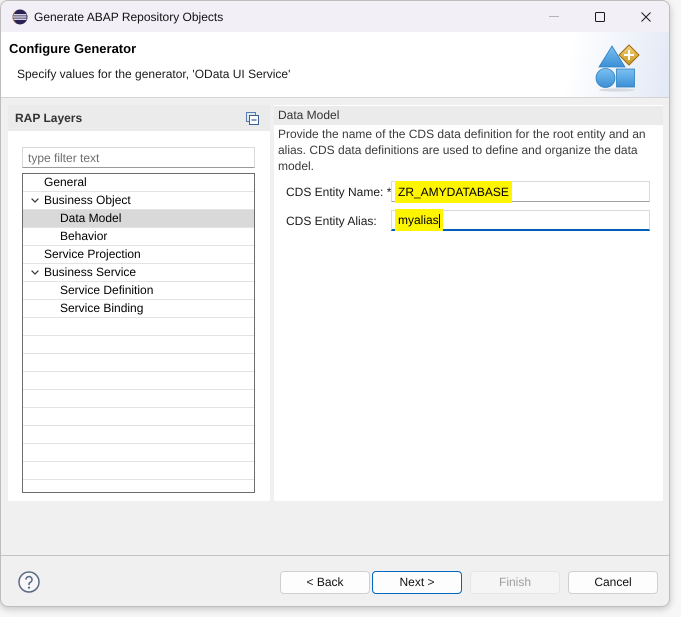 The image size is (681, 617). What do you see at coordinates (129, 17) in the screenshot?
I see `window-title: Generate ABAP Repository Objects` at bounding box center [129, 17].